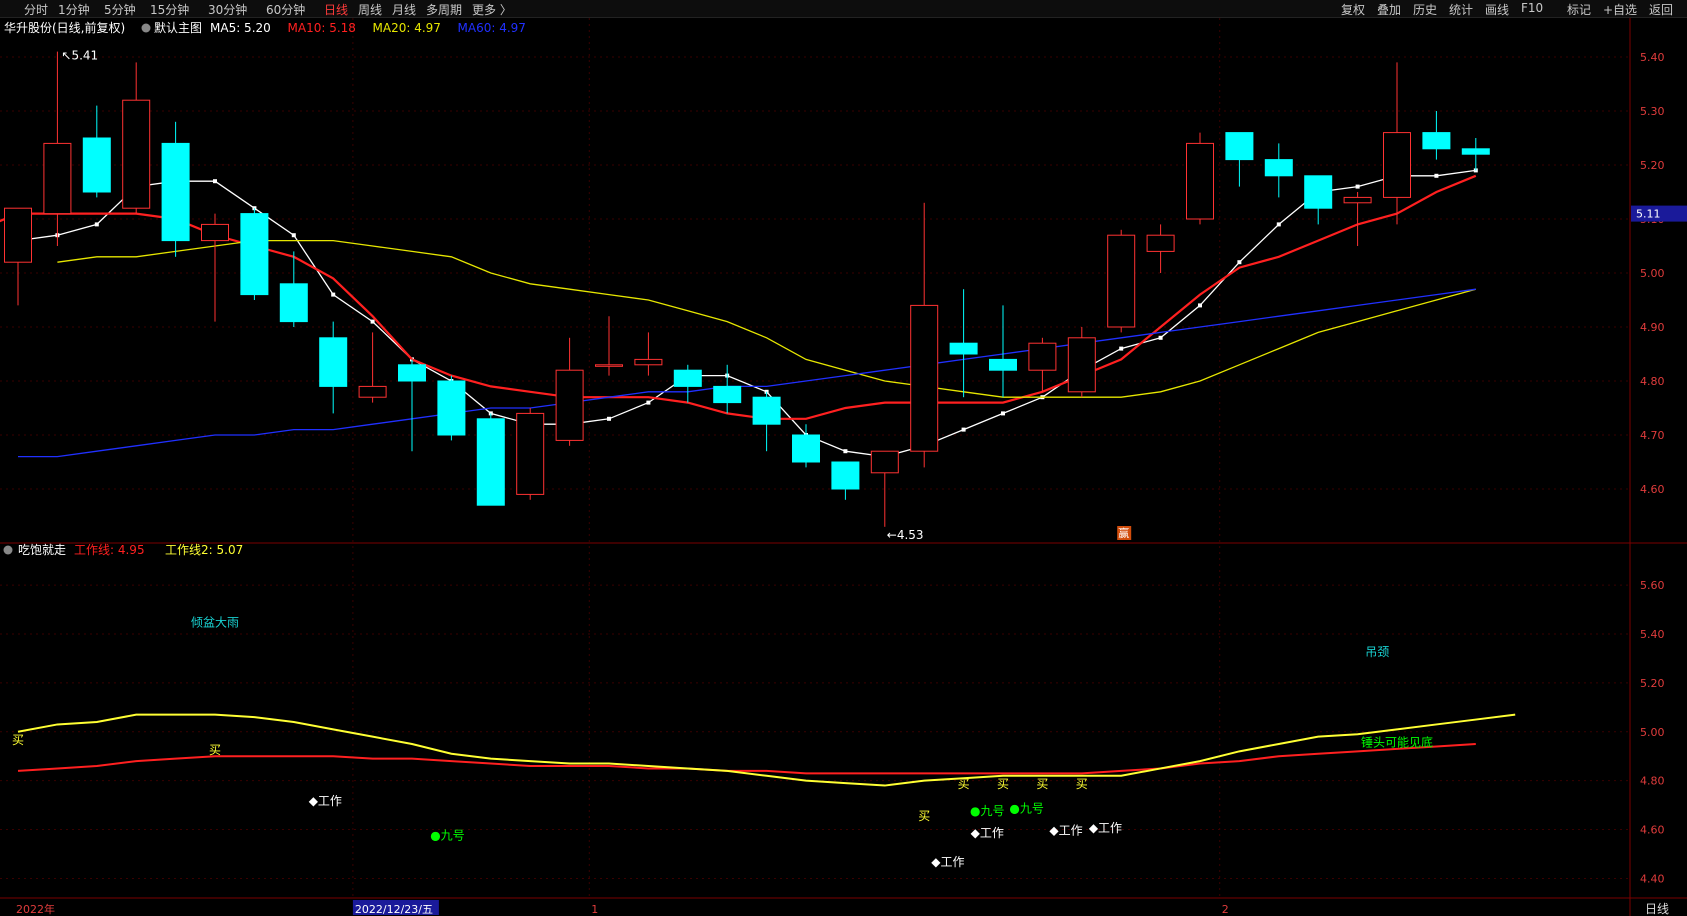 The image size is (1687, 916). What do you see at coordinates (1657, 909) in the screenshot?
I see `period-label: 日线` at bounding box center [1657, 909].